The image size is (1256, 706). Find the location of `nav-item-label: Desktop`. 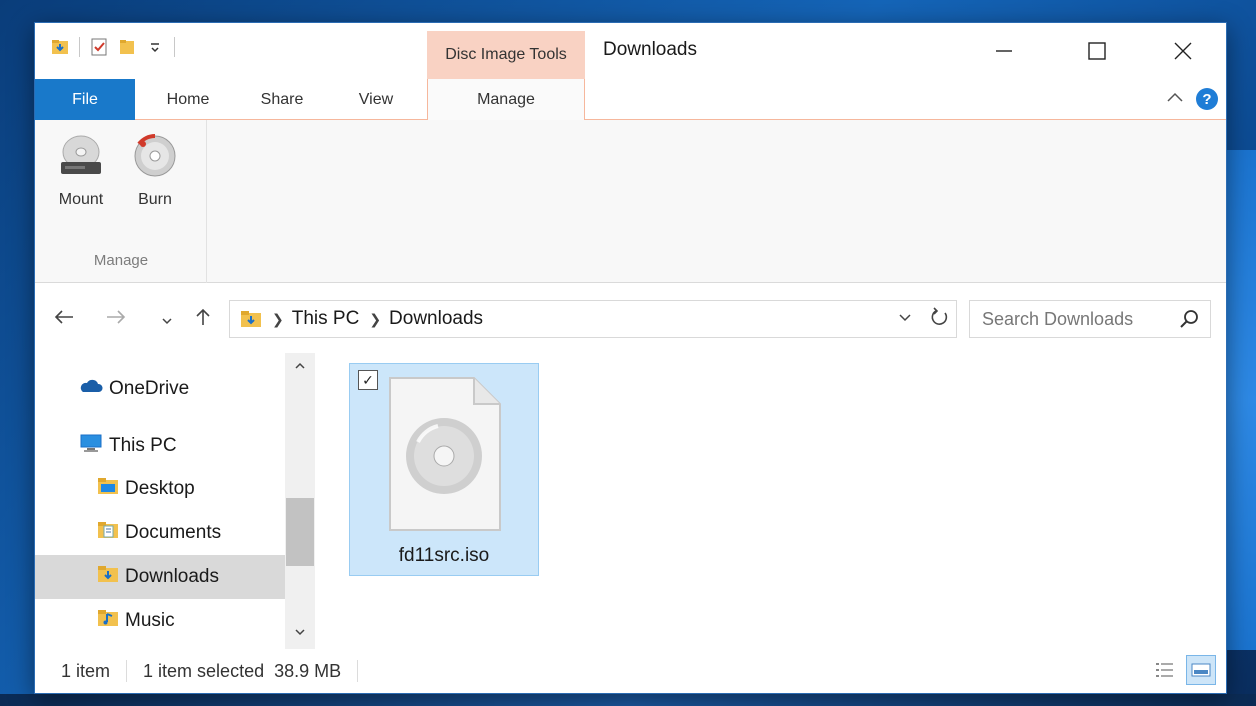

nav-item-label: Desktop is located at coordinates (160, 488).